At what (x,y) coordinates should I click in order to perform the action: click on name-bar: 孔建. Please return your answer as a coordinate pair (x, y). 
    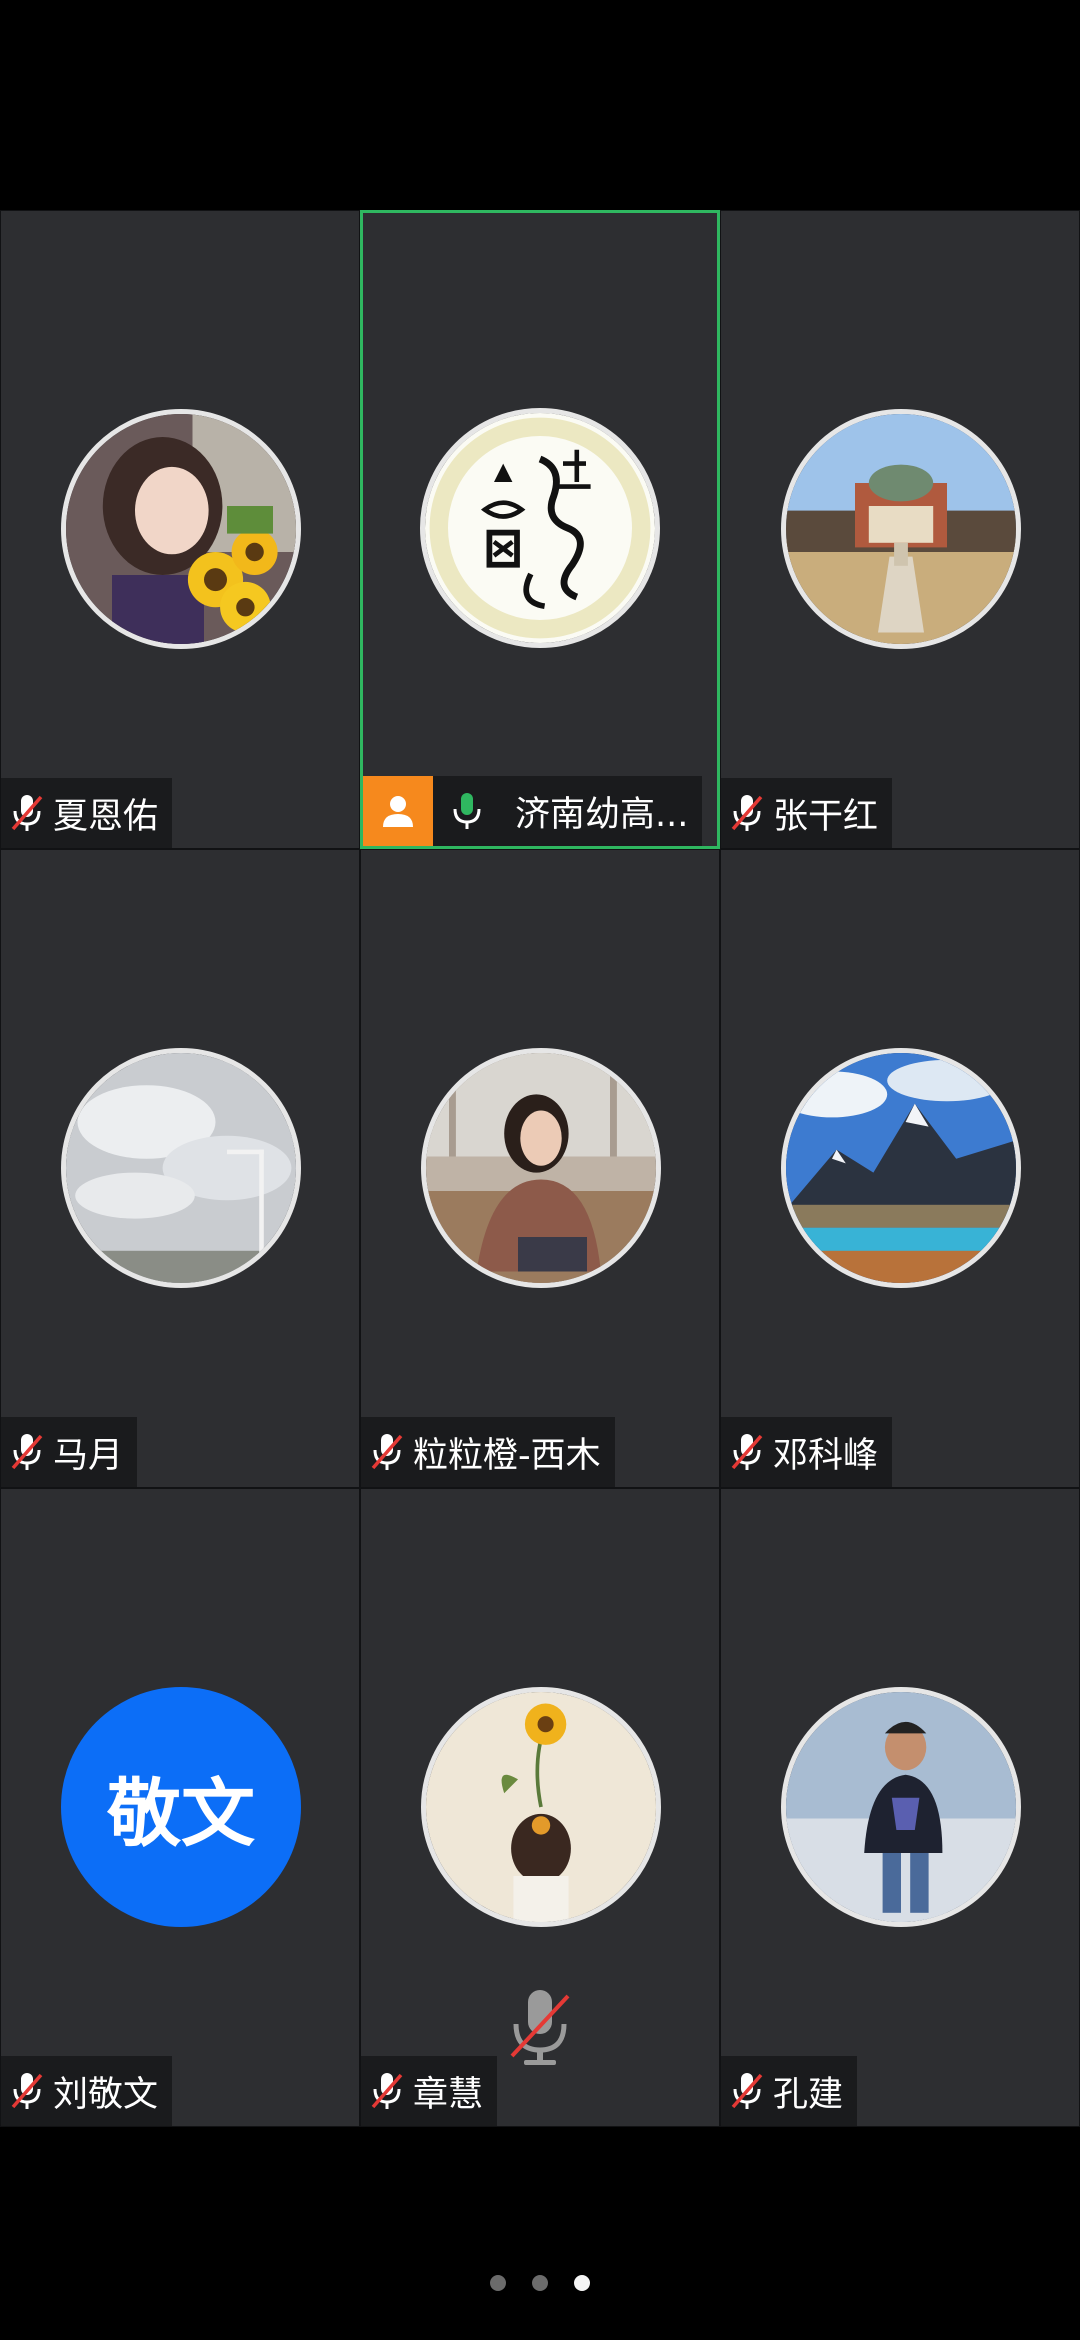
    Looking at the image, I should click on (789, 2091).